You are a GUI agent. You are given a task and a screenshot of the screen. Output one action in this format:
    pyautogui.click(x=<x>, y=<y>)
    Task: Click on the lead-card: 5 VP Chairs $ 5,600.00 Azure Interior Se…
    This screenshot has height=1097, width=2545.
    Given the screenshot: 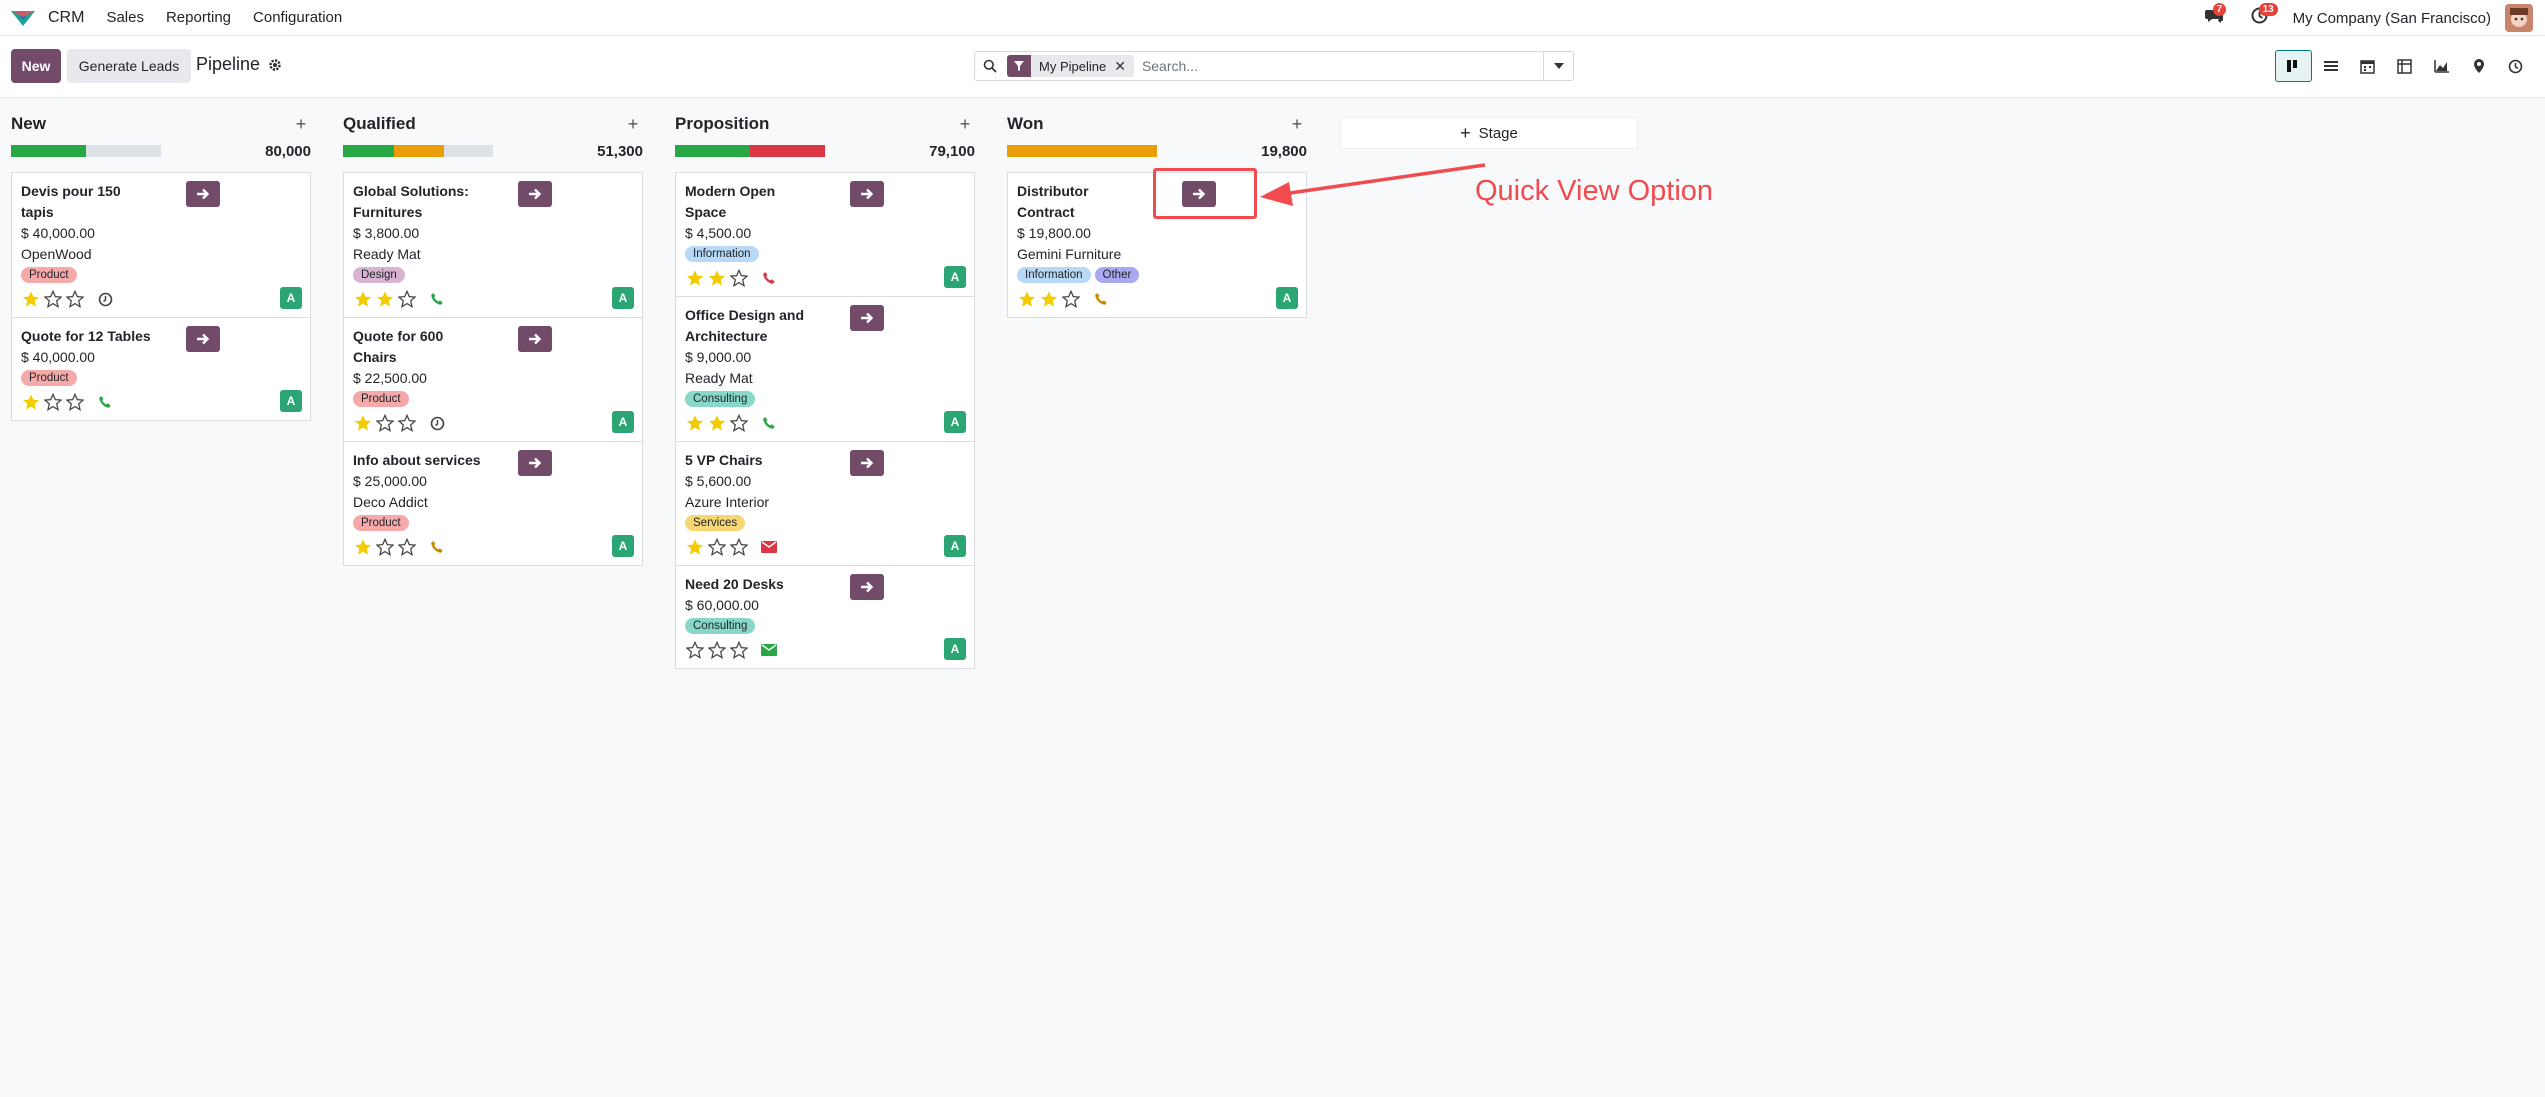 What is the action you would take?
    pyautogui.click(x=825, y=504)
    